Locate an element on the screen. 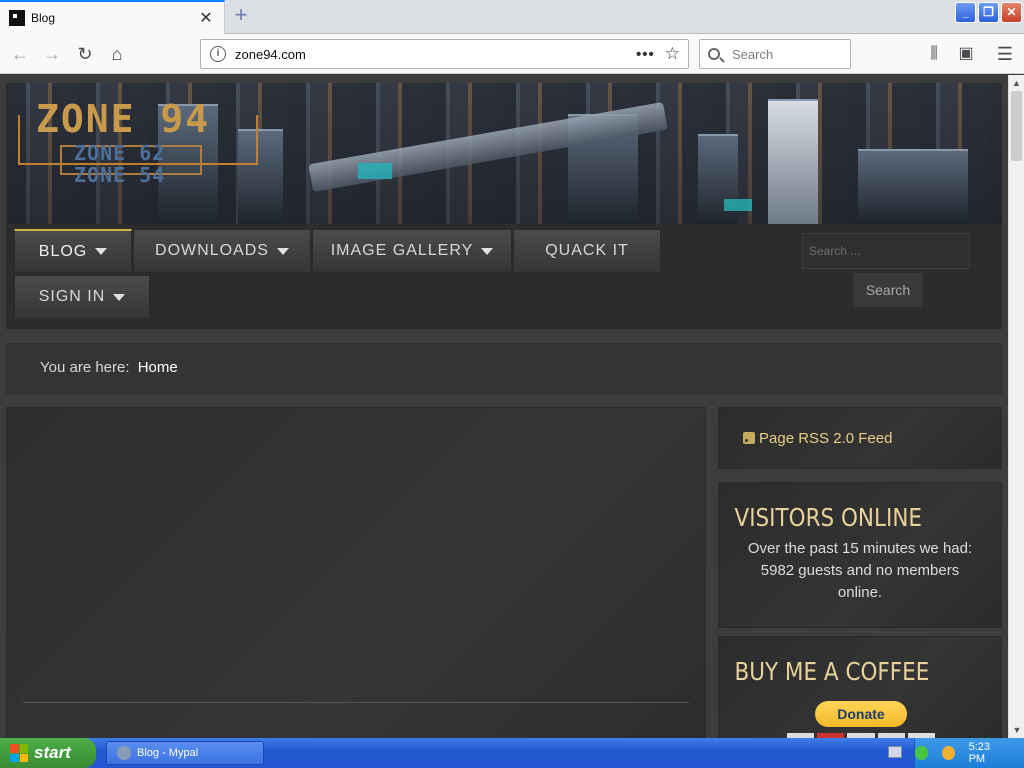 The height and width of the screenshot is (768, 1024). site-search-button: Search is located at coordinates (888, 290).